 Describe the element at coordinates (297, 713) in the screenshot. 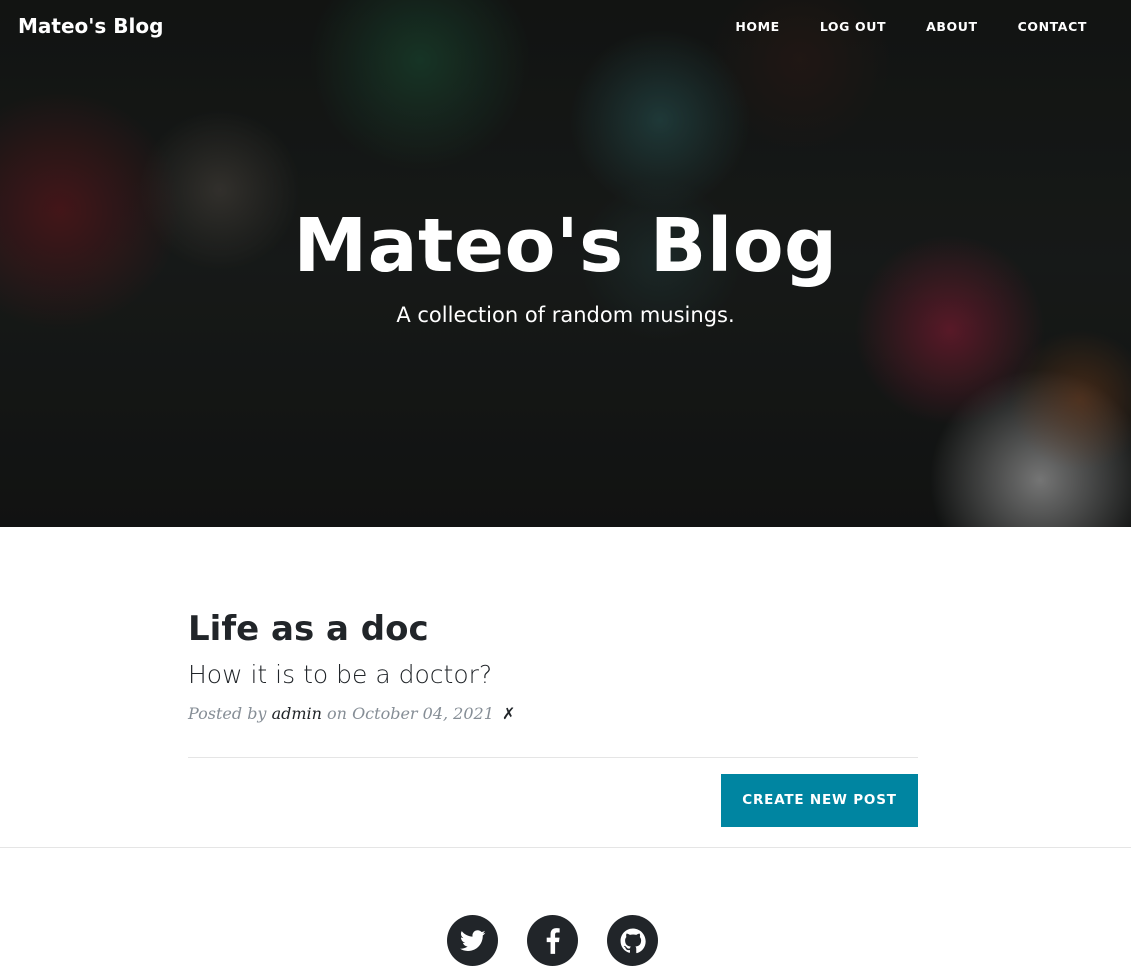

I see `post-author-link: admin` at that location.